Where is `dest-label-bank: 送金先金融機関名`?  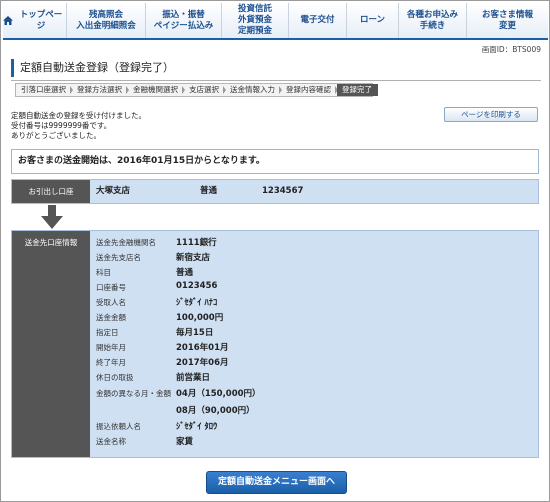 dest-label-bank: 送金先金融機関名 is located at coordinates (126, 242).